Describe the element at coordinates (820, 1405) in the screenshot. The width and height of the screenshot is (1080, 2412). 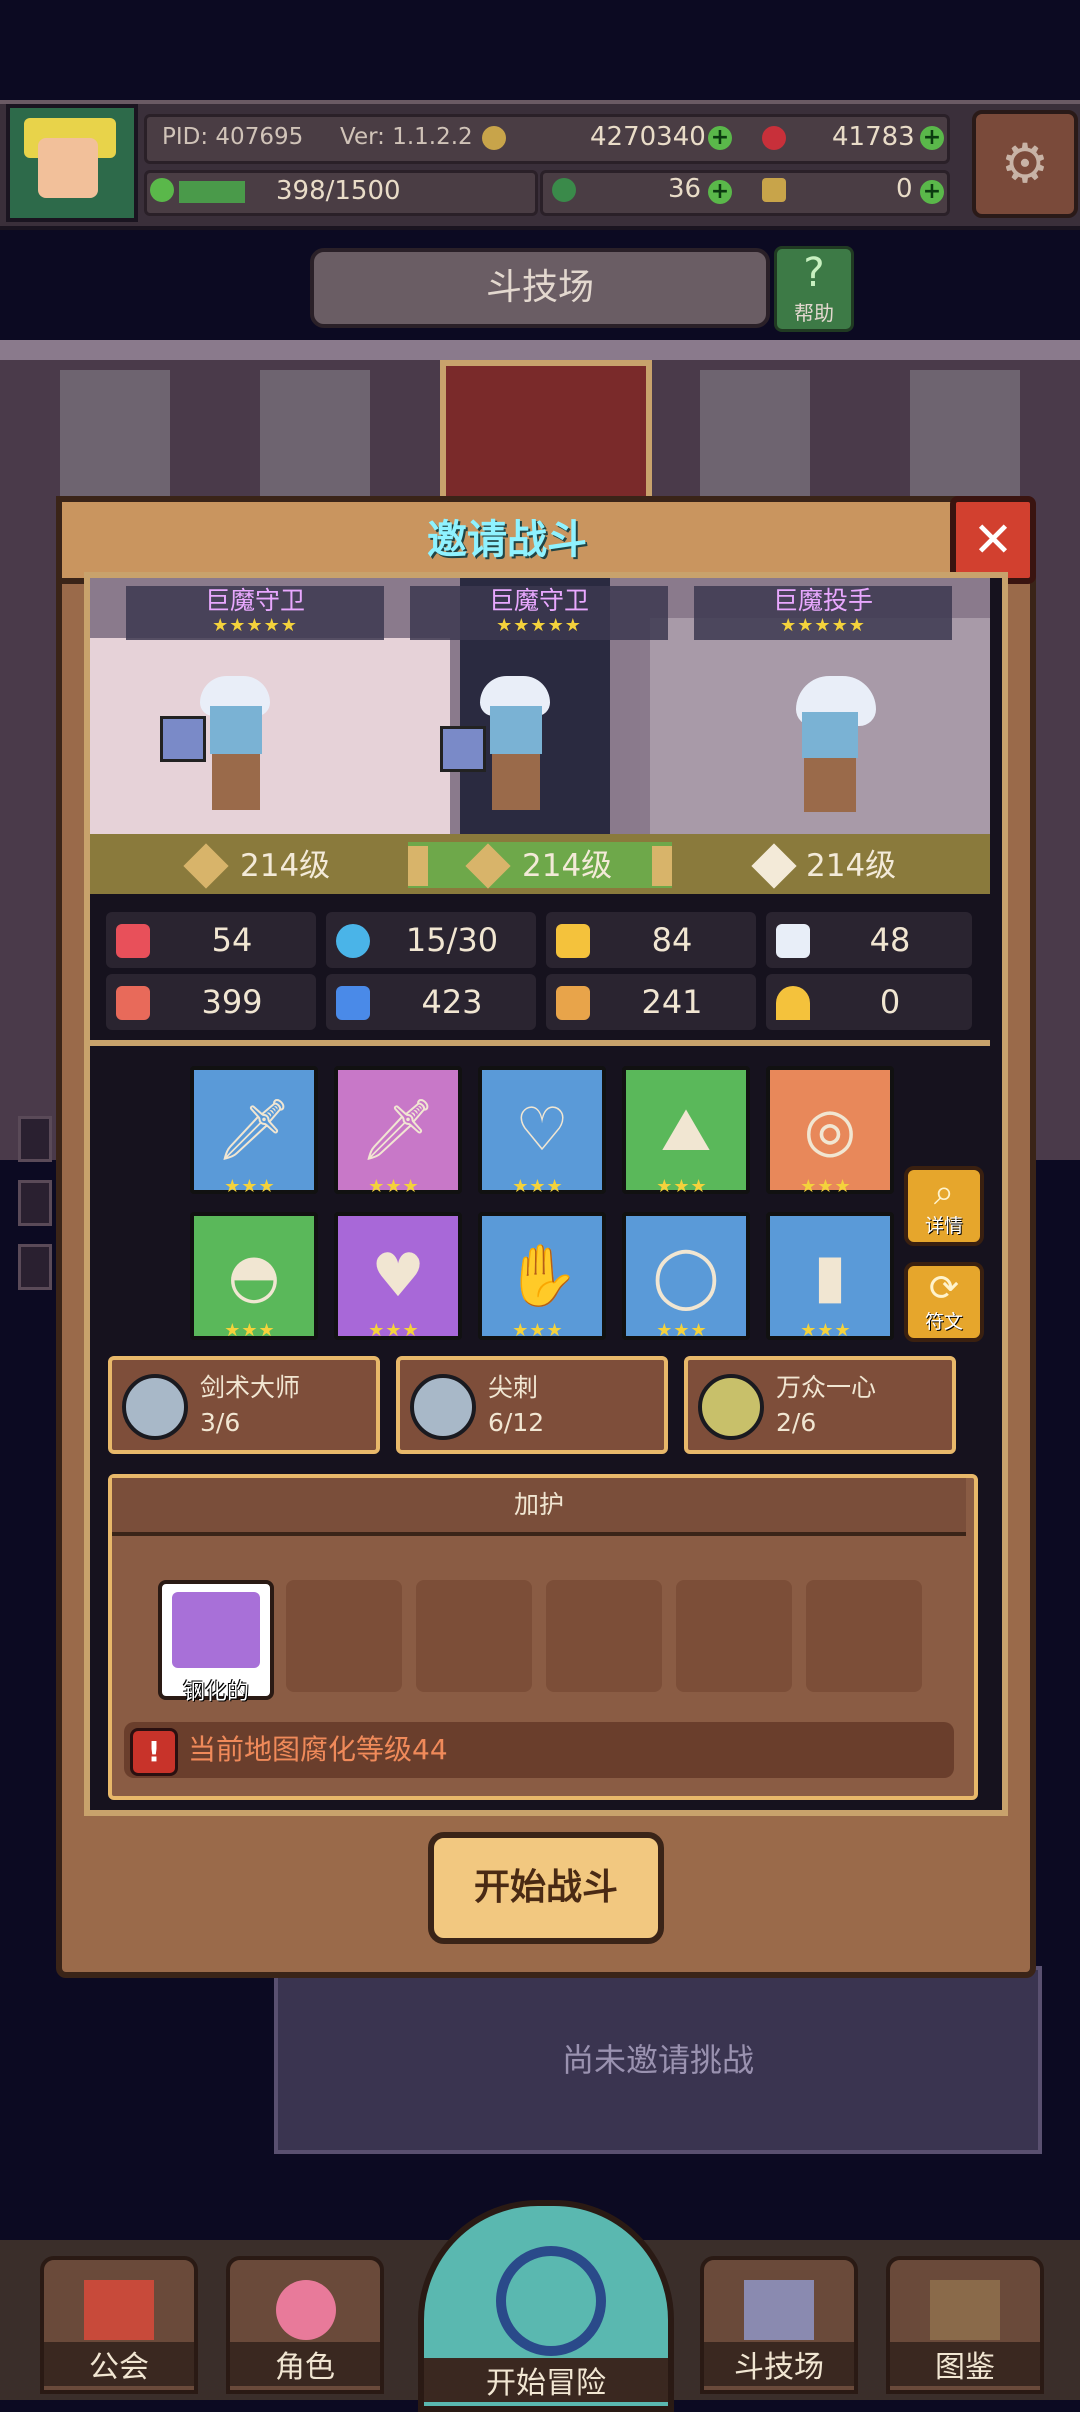
I see `skill-unity: 万众一心 2/6` at that location.